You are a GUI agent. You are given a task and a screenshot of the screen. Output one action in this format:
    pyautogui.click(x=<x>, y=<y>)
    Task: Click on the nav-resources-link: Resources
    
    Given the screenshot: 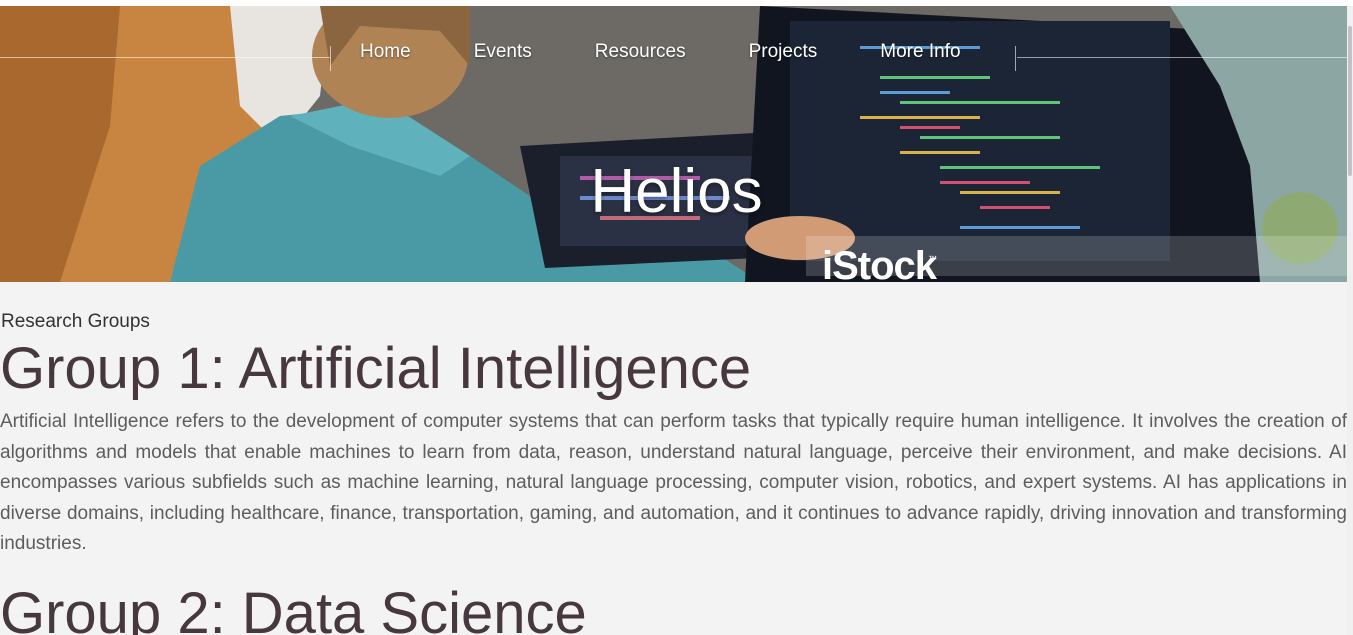 What is the action you would take?
    pyautogui.click(x=640, y=52)
    